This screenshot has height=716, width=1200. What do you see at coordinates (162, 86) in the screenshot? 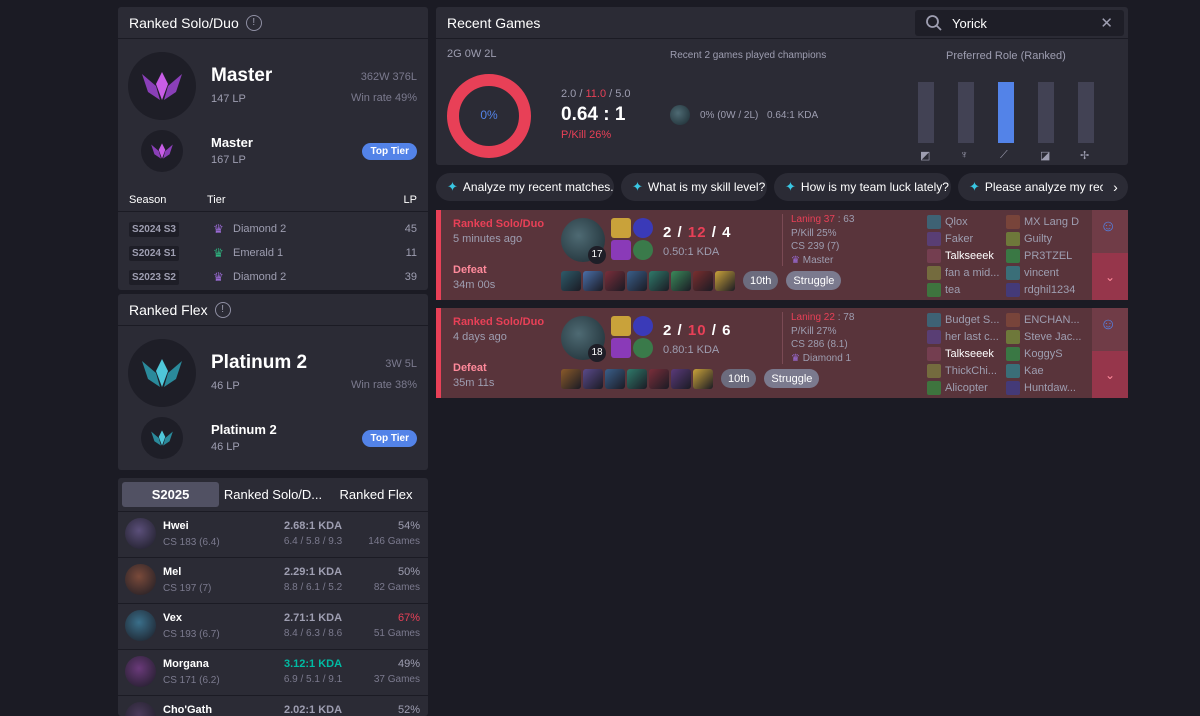
I see `master-emblem-icon` at bounding box center [162, 86].